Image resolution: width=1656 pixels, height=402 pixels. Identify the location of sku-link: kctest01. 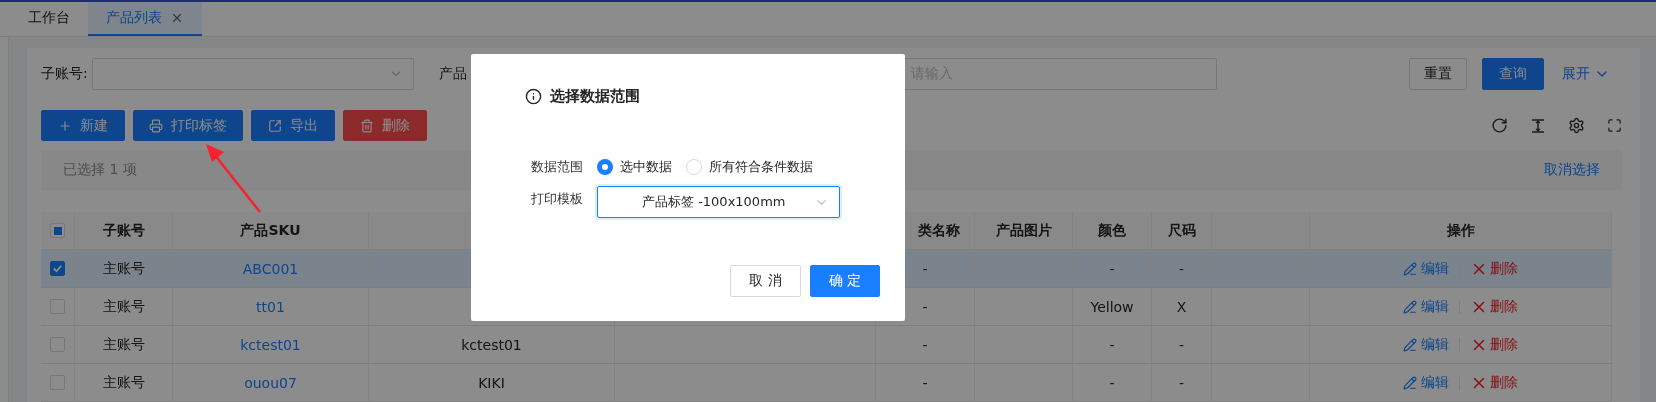
(270, 344).